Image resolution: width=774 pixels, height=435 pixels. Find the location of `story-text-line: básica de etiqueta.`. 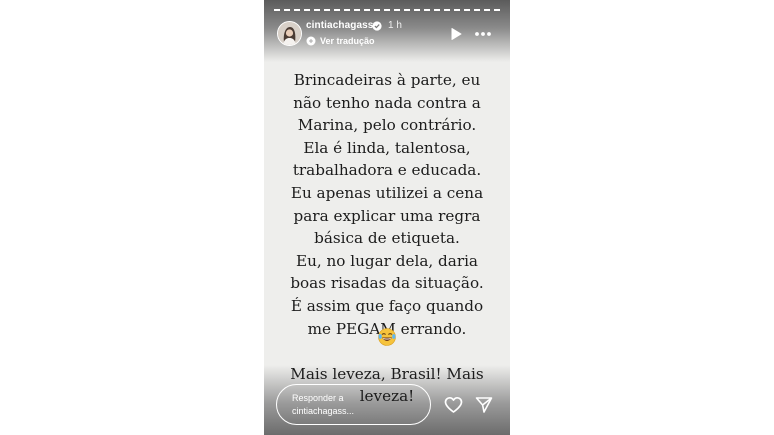

story-text-line: básica de etiqueta. is located at coordinates (387, 238).